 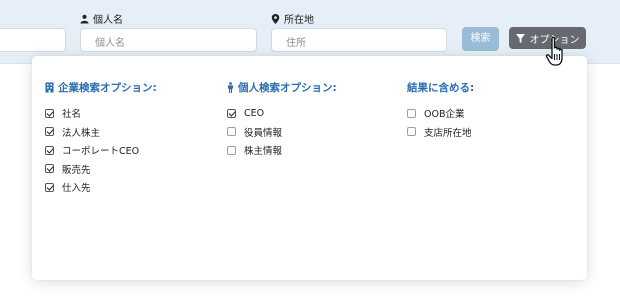 What do you see at coordinates (275, 18) in the screenshot?
I see `map-pin-icon` at bounding box center [275, 18].